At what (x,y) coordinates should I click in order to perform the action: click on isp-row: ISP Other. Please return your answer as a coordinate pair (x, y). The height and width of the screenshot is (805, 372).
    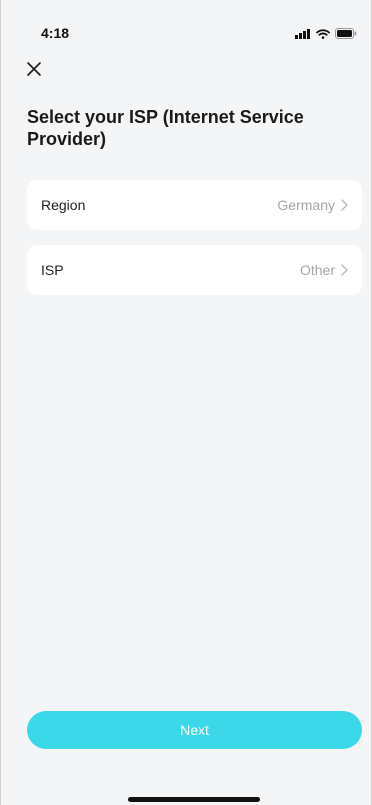
    Looking at the image, I should click on (194, 270).